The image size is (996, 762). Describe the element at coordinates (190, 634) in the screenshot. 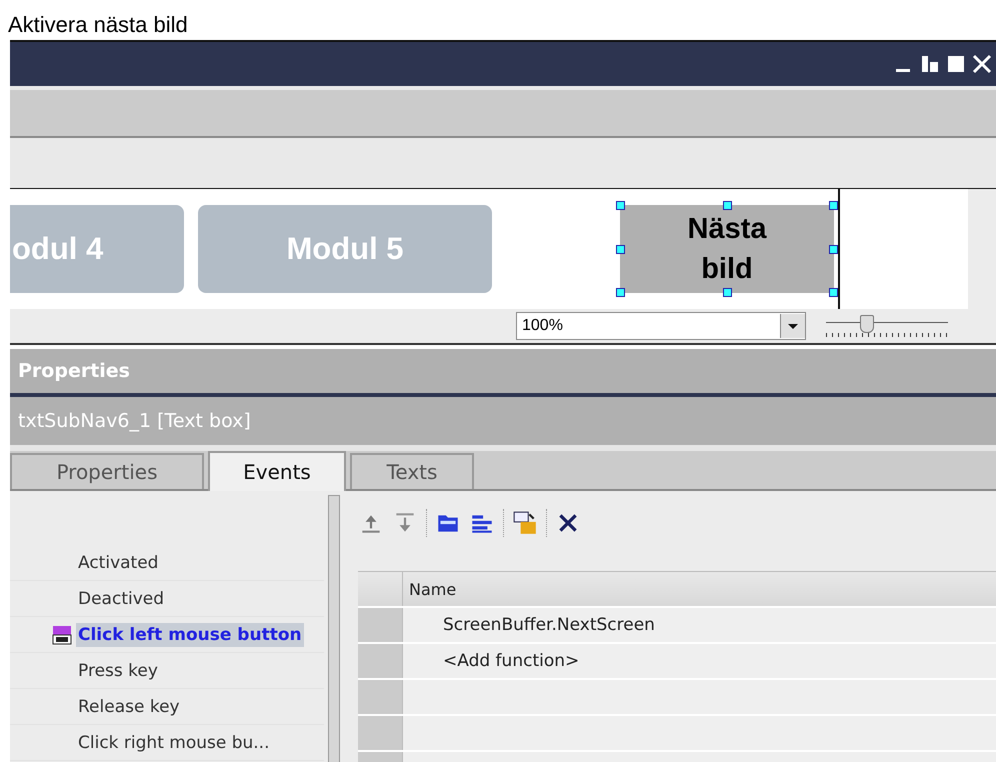

I see `event-item: Click left mouse button` at that location.